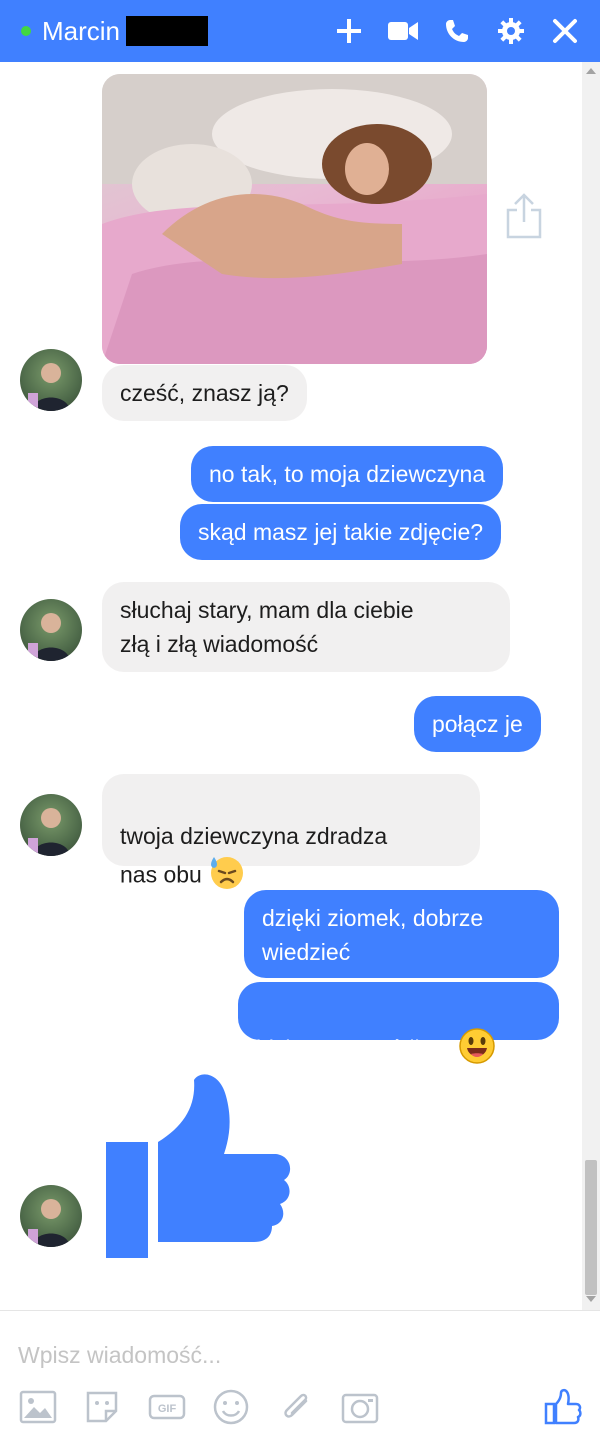 The image size is (600, 1445). Describe the element at coordinates (563, 1407) in the screenshot. I see `like-icon` at that location.